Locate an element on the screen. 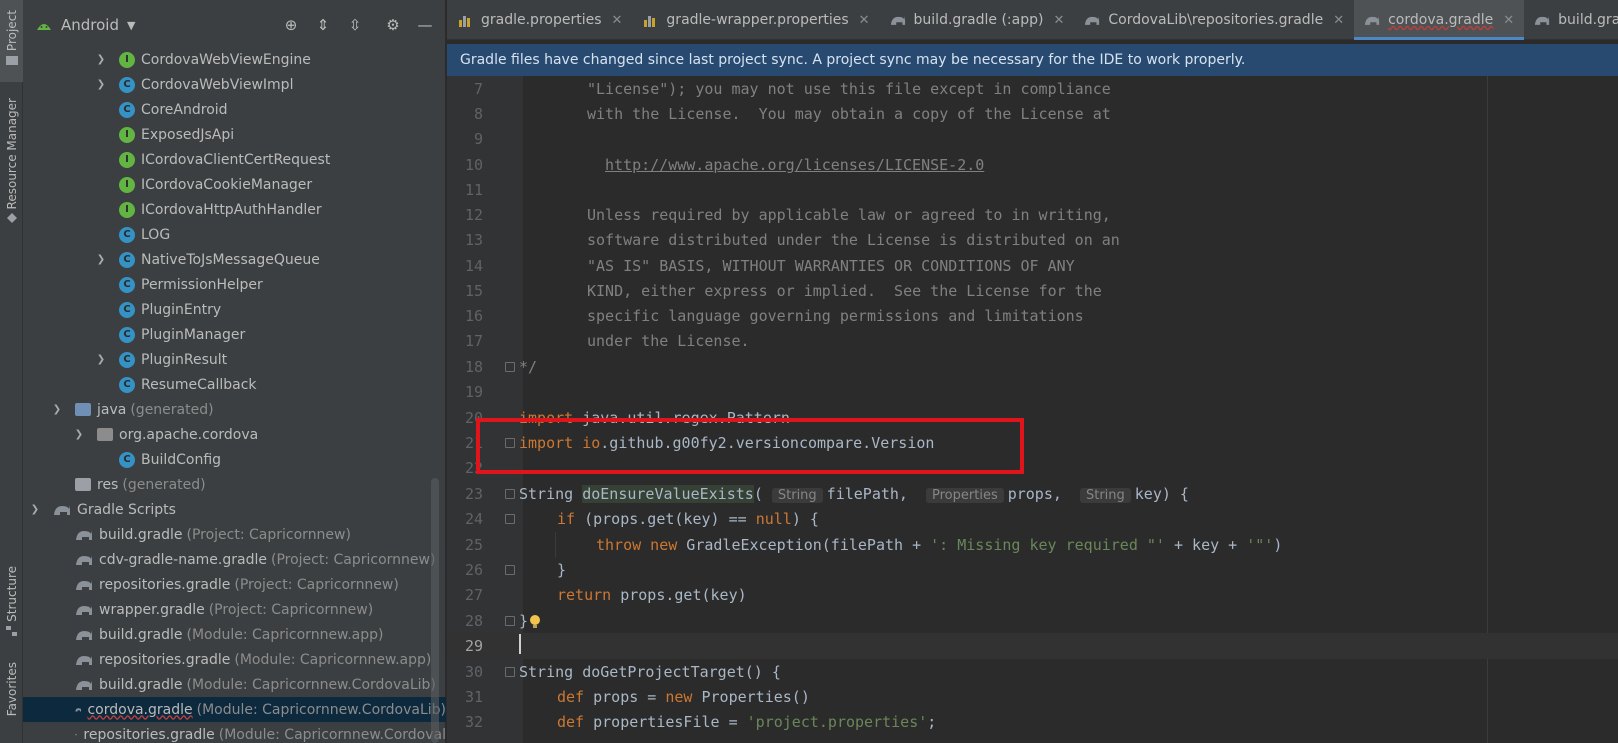  tree-scrollbar is located at coordinates (435, 610).